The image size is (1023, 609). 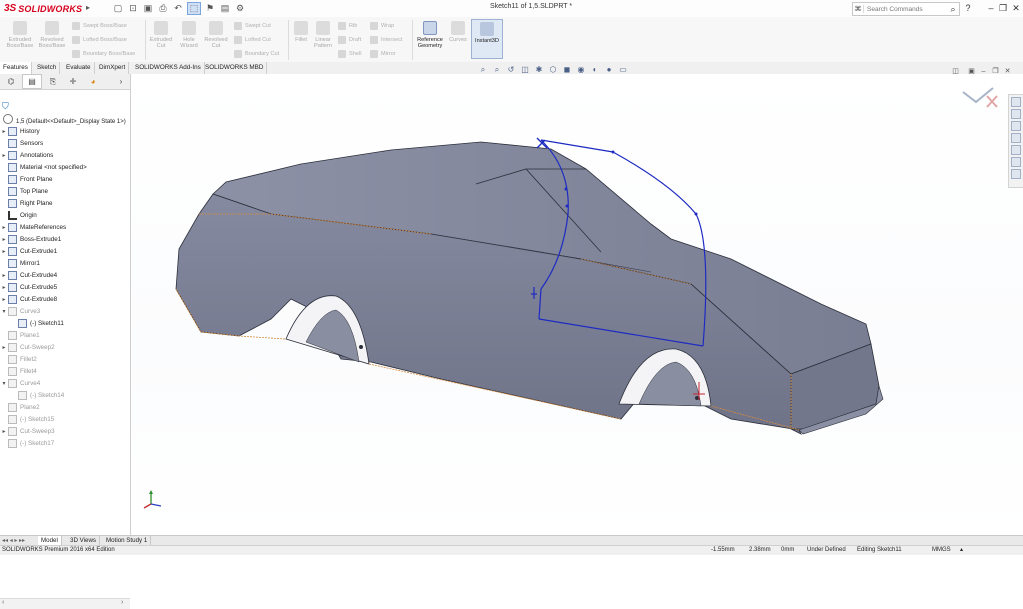 What do you see at coordinates (18, 371) in the screenshot?
I see `tree-item-fillet4: Fillet4` at bounding box center [18, 371].